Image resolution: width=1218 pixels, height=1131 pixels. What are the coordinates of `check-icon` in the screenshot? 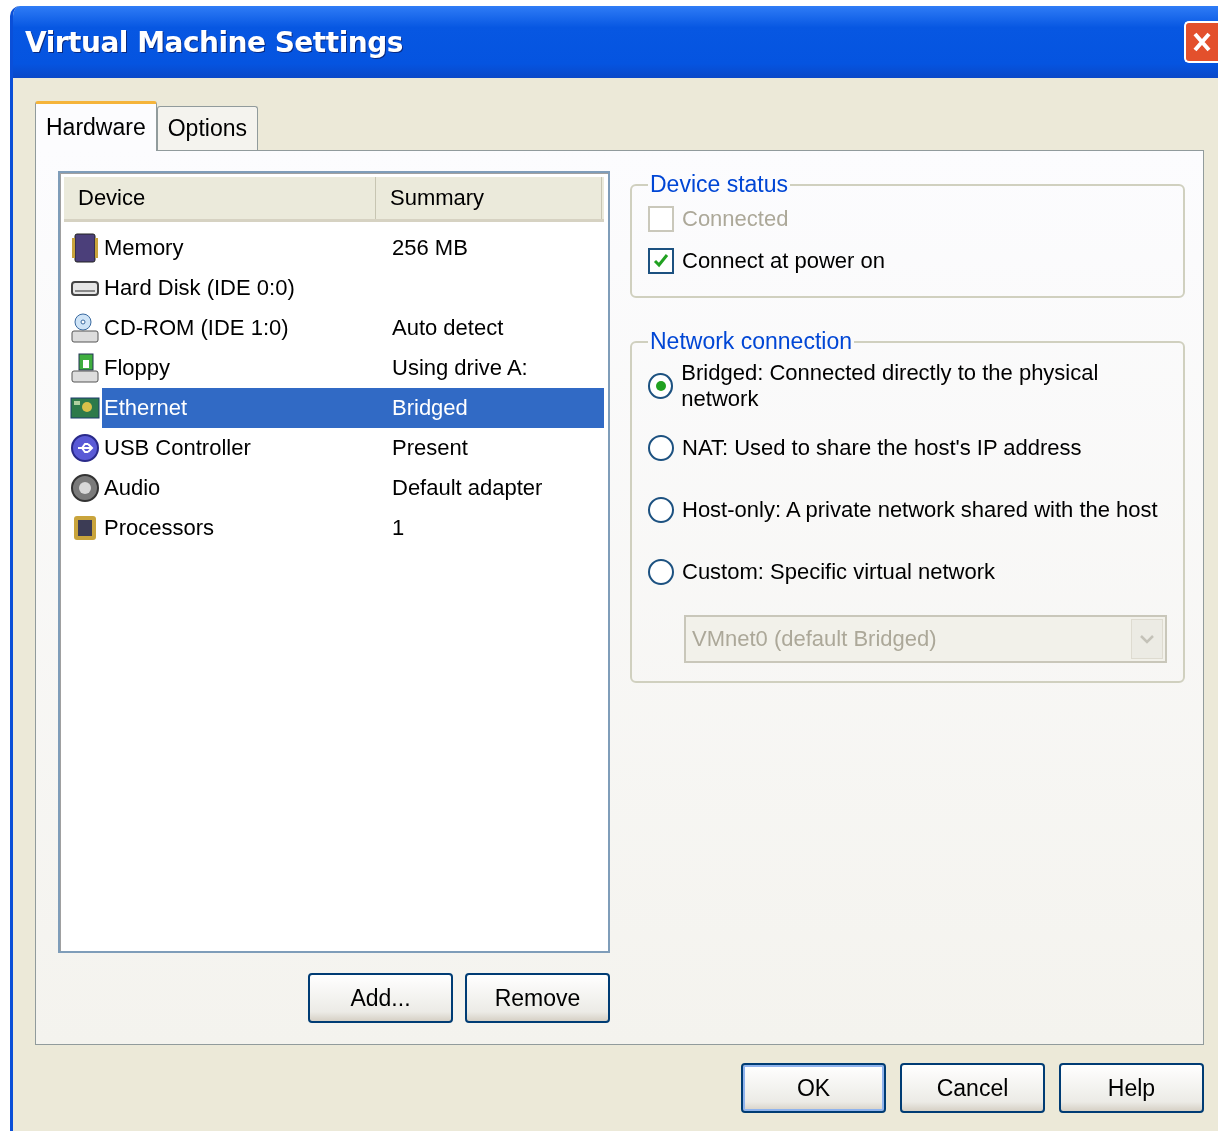 It's located at (661, 261).